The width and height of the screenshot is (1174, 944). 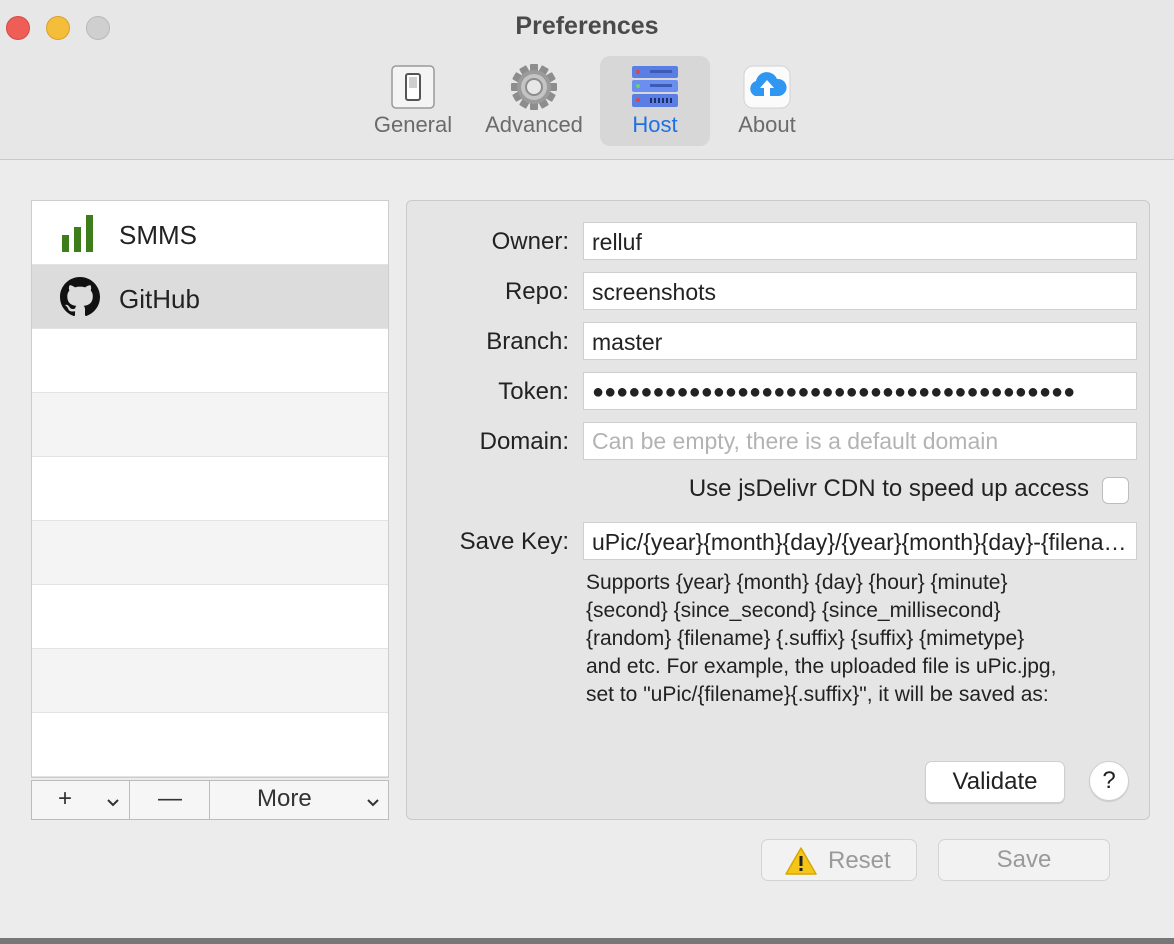 I want to click on reset-label: Reset, so click(x=859, y=860).